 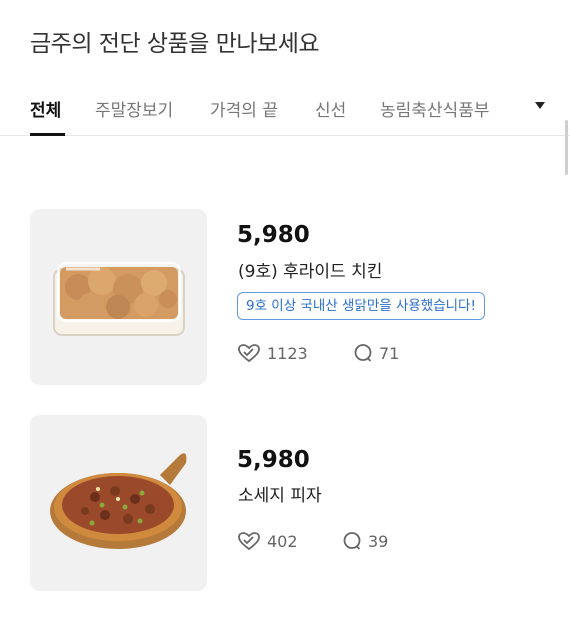 What do you see at coordinates (365, 541) in the screenshot?
I see `comment-stat: 39` at bounding box center [365, 541].